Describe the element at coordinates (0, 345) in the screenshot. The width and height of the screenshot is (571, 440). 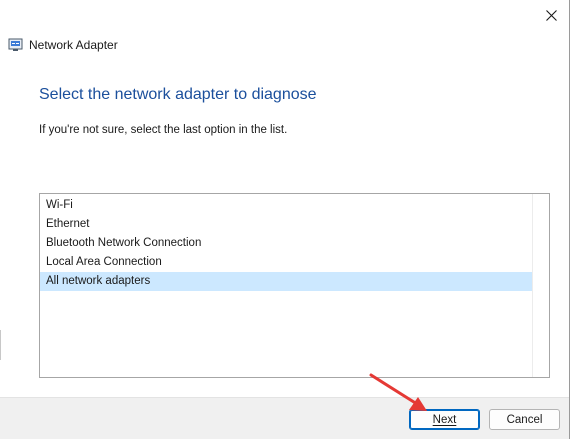
I see `window-edge-shadow` at that location.